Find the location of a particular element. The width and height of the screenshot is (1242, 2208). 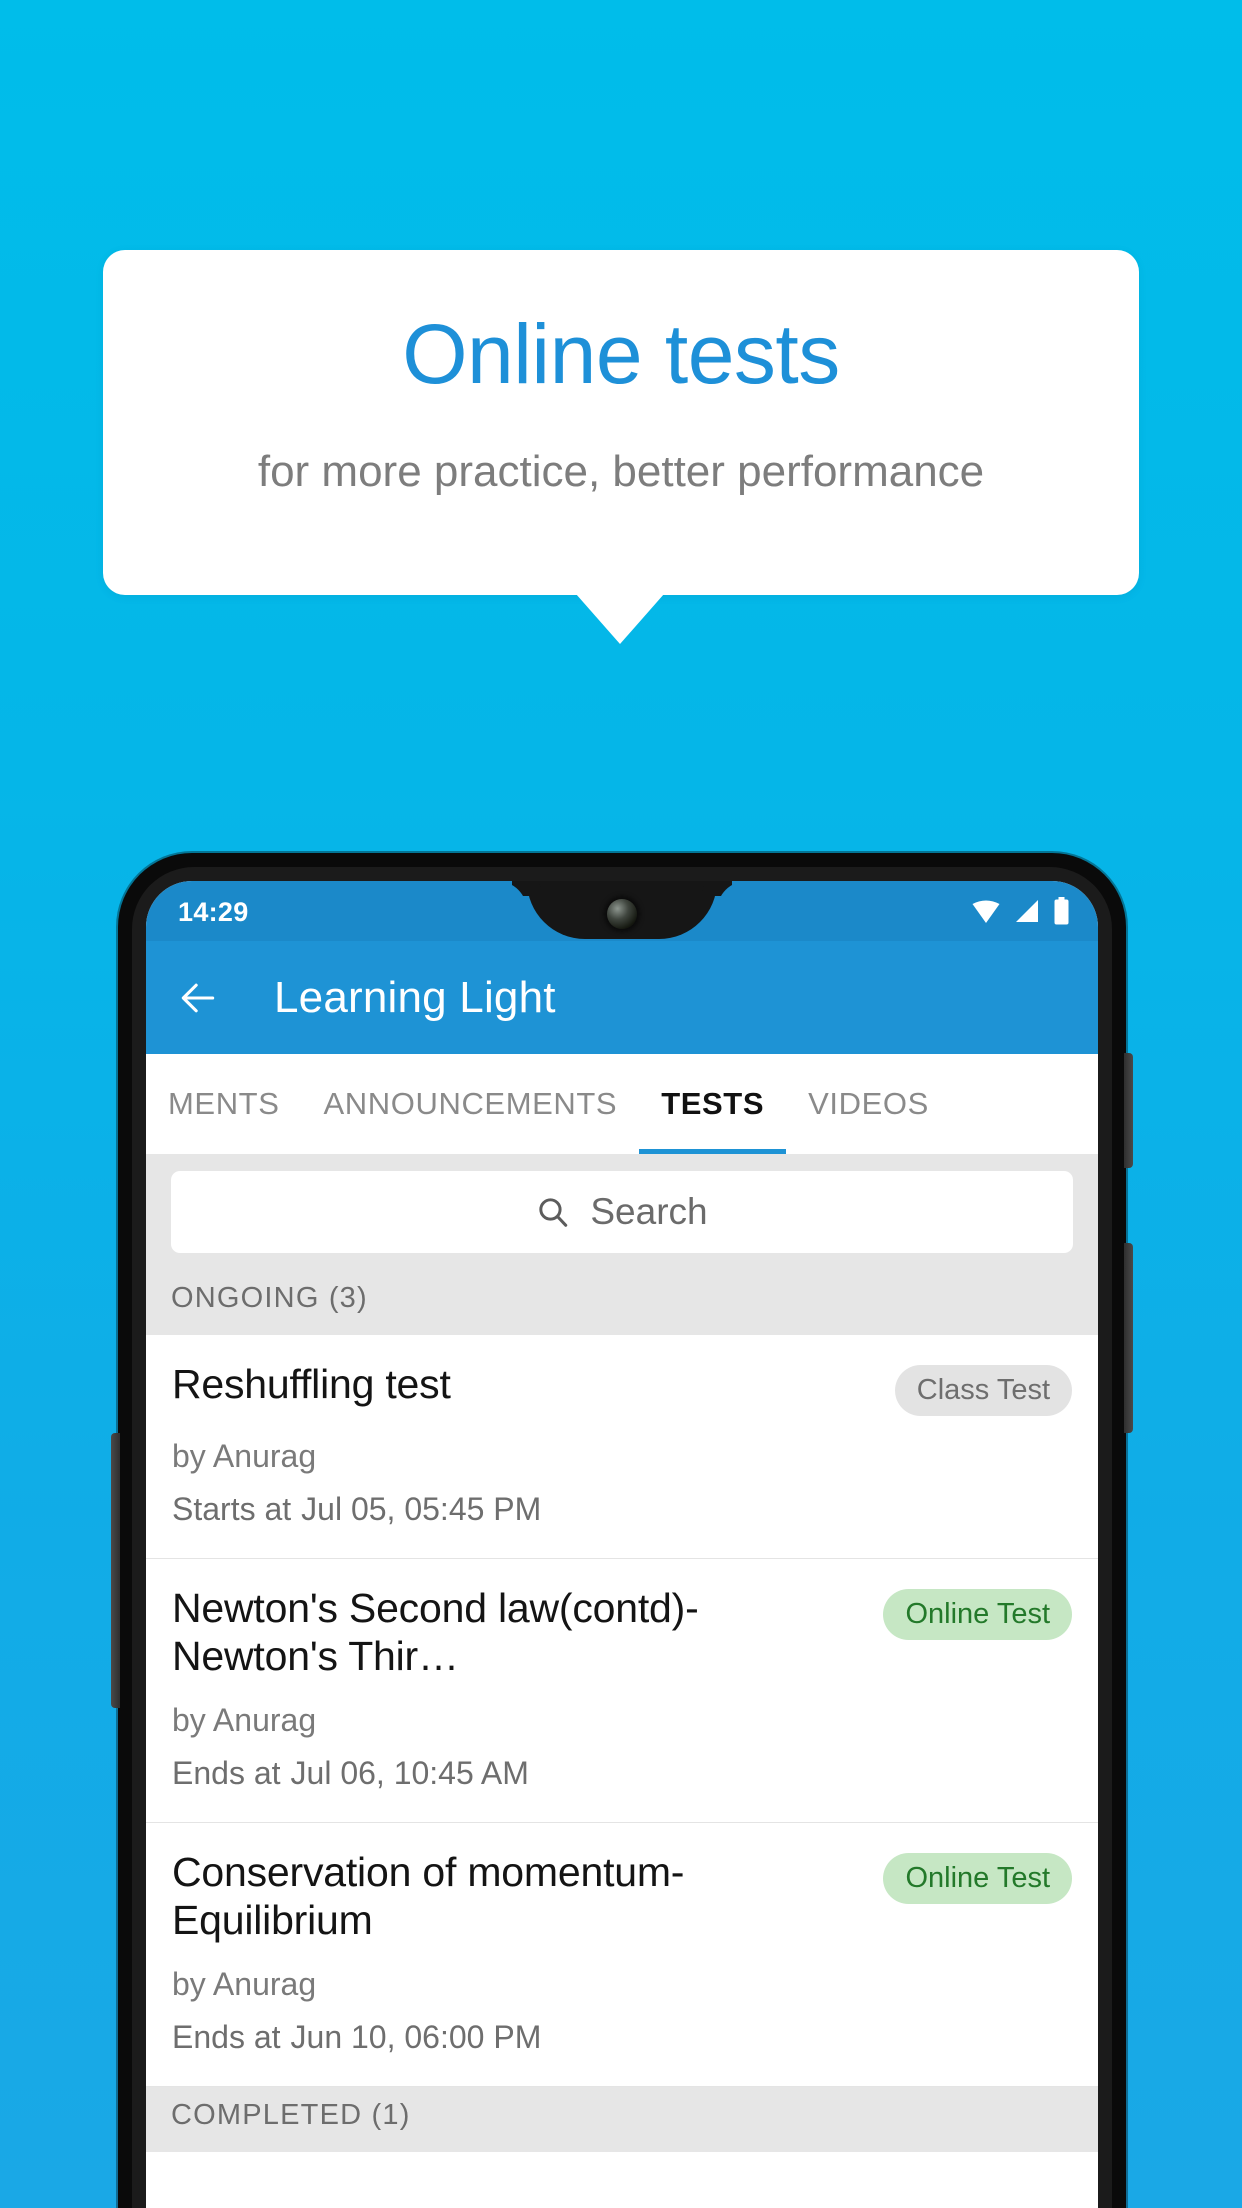

volume-down-button is located at coordinates (1128, 1338).